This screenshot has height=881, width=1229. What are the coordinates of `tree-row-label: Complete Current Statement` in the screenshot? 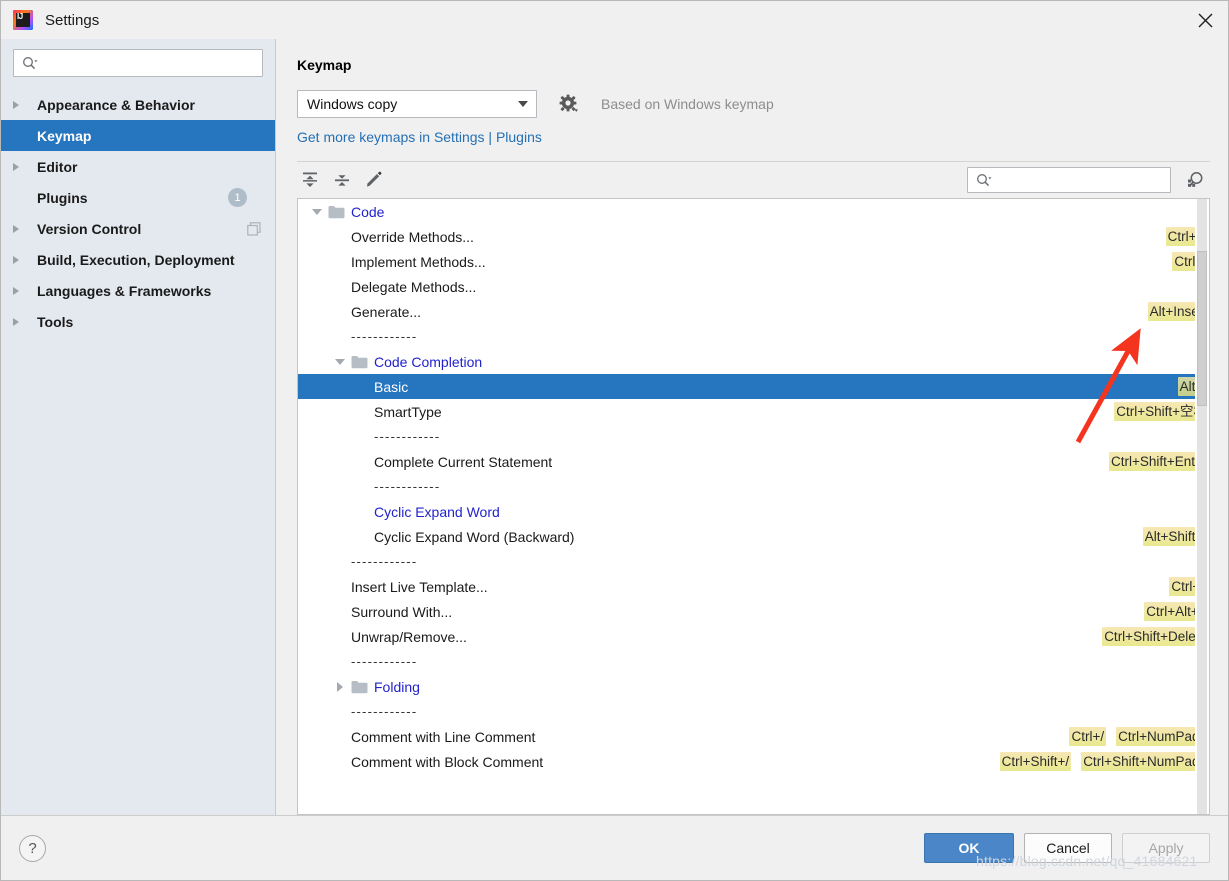 It's located at (463, 461).